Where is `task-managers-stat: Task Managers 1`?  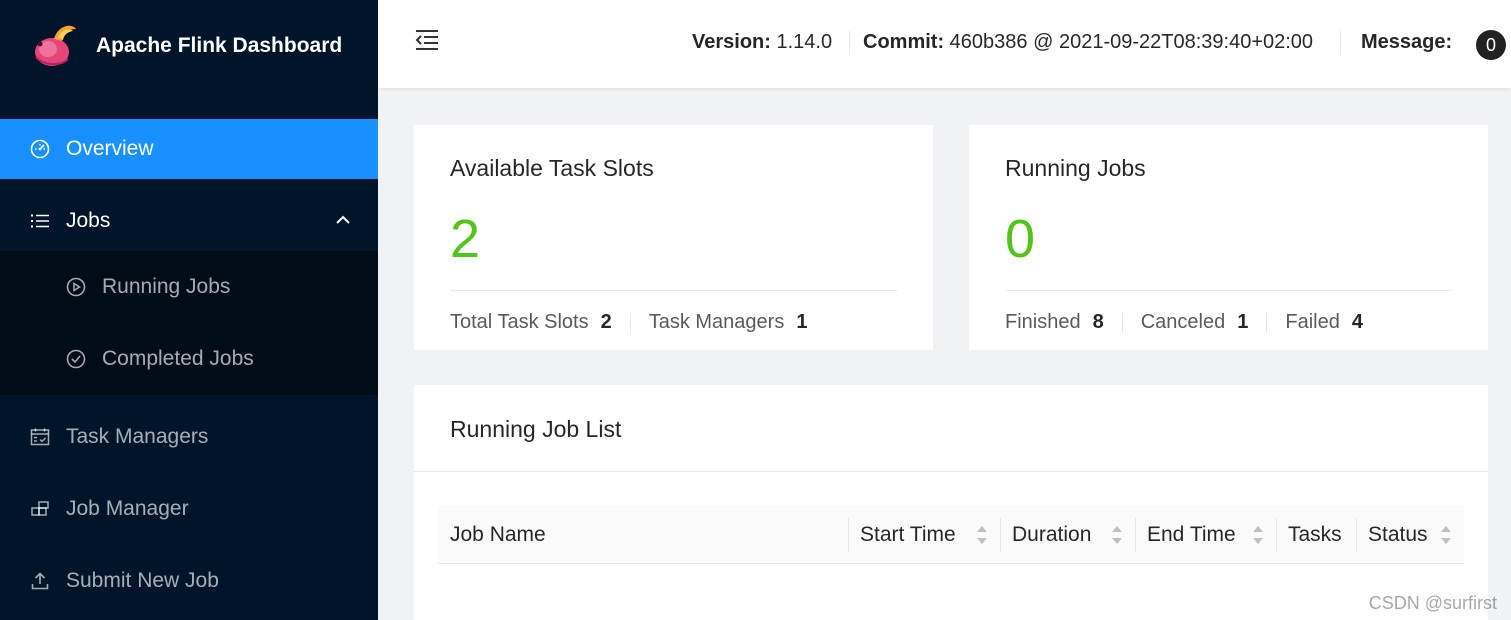 task-managers-stat: Task Managers 1 is located at coordinates (728, 322).